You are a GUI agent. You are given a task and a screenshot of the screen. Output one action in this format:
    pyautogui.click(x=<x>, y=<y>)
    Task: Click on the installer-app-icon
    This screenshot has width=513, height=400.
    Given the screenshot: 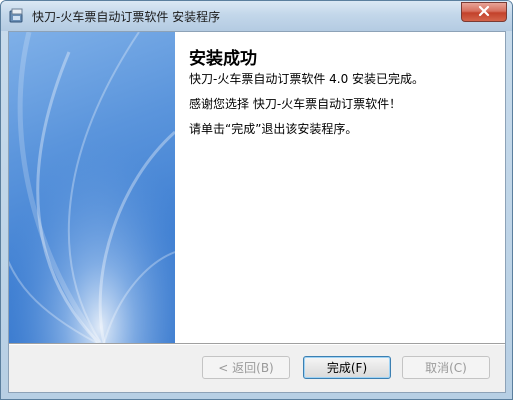 What is the action you would take?
    pyautogui.click(x=17, y=16)
    